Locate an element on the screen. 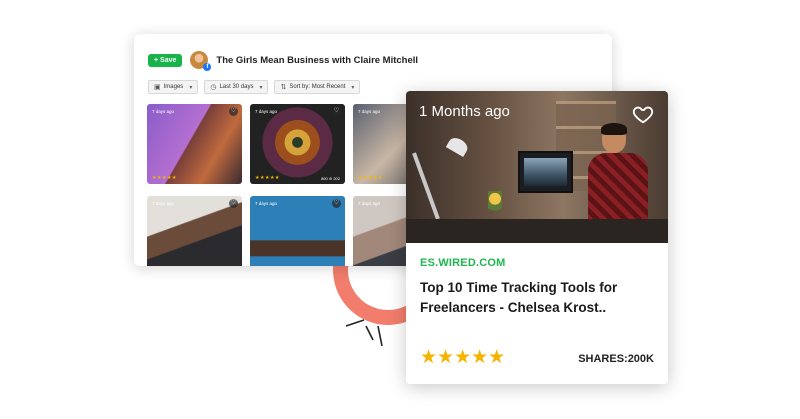  photo-monitor is located at coordinates (545, 172).